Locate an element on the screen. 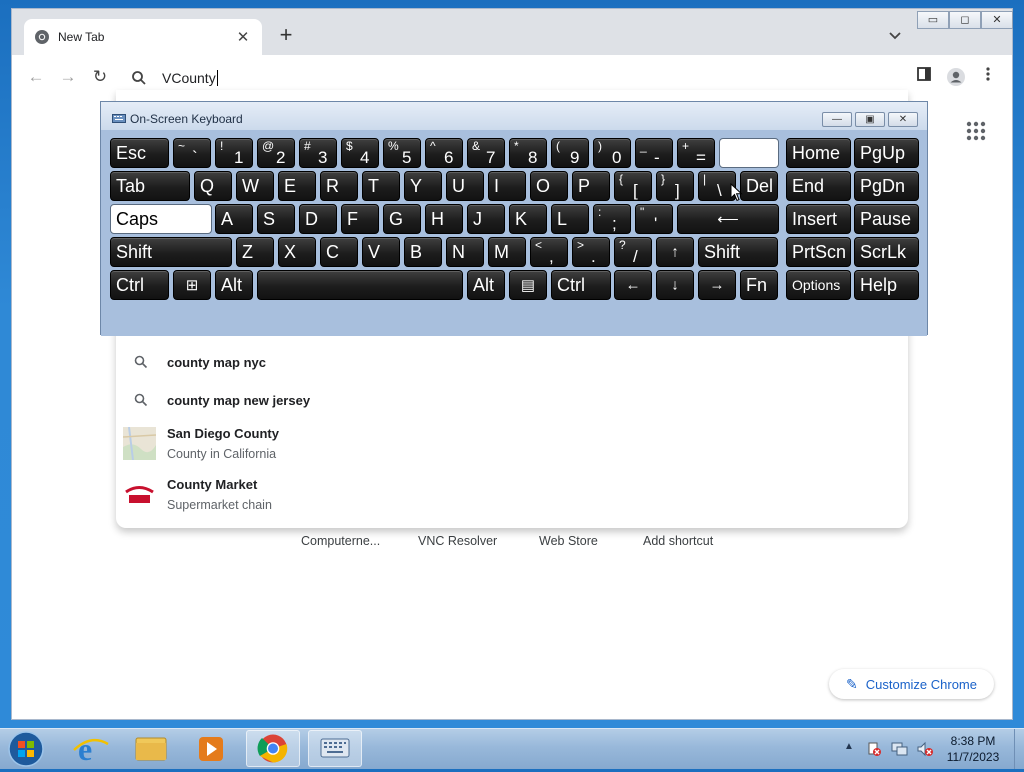 The image size is (1024, 772). key-8: * 8 is located at coordinates (528, 153).